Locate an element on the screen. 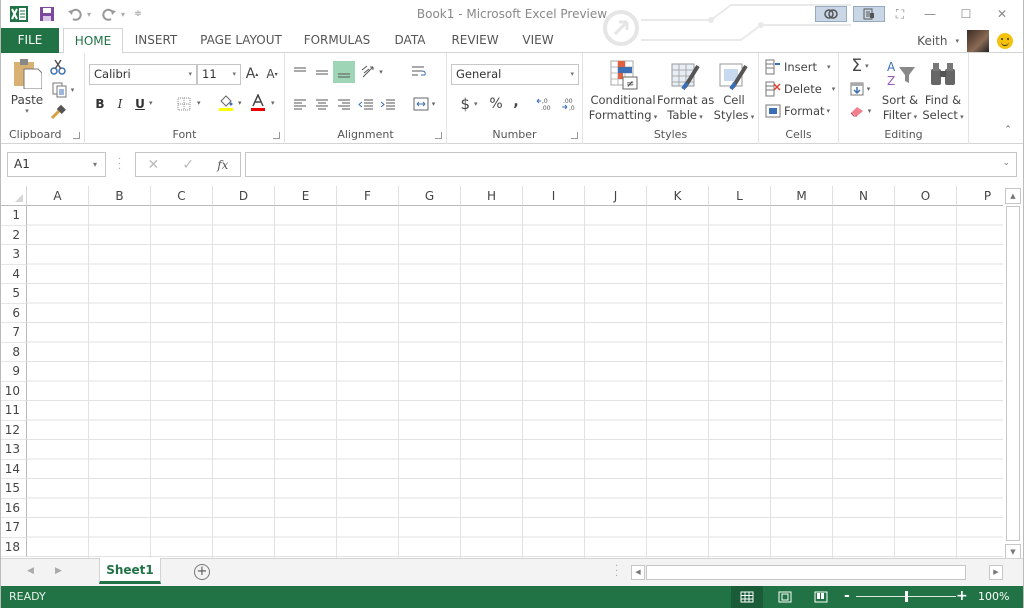 The height and width of the screenshot is (608, 1024). vertical-scroll-thumb is located at coordinates (1013, 373).